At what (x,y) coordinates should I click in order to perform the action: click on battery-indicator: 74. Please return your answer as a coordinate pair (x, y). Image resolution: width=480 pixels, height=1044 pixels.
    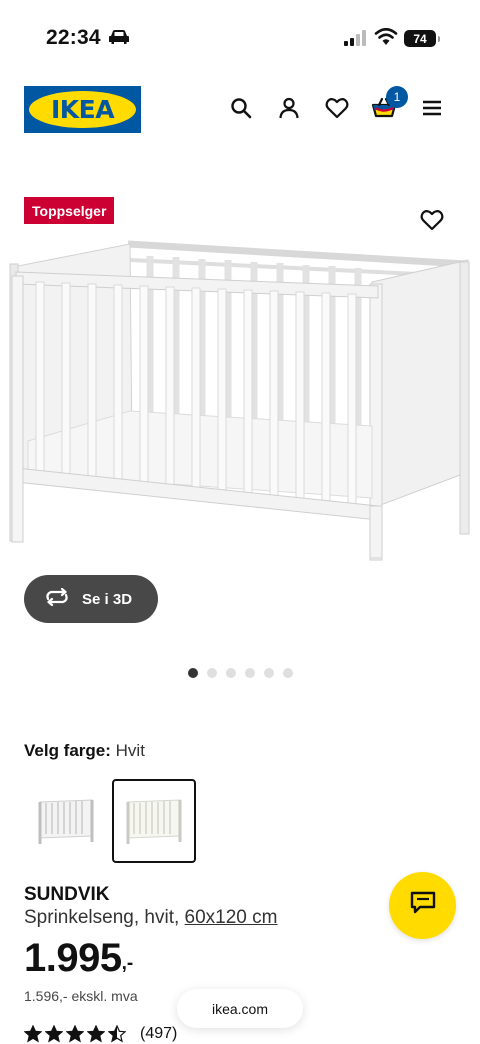
    Looking at the image, I should click on (422, 38).